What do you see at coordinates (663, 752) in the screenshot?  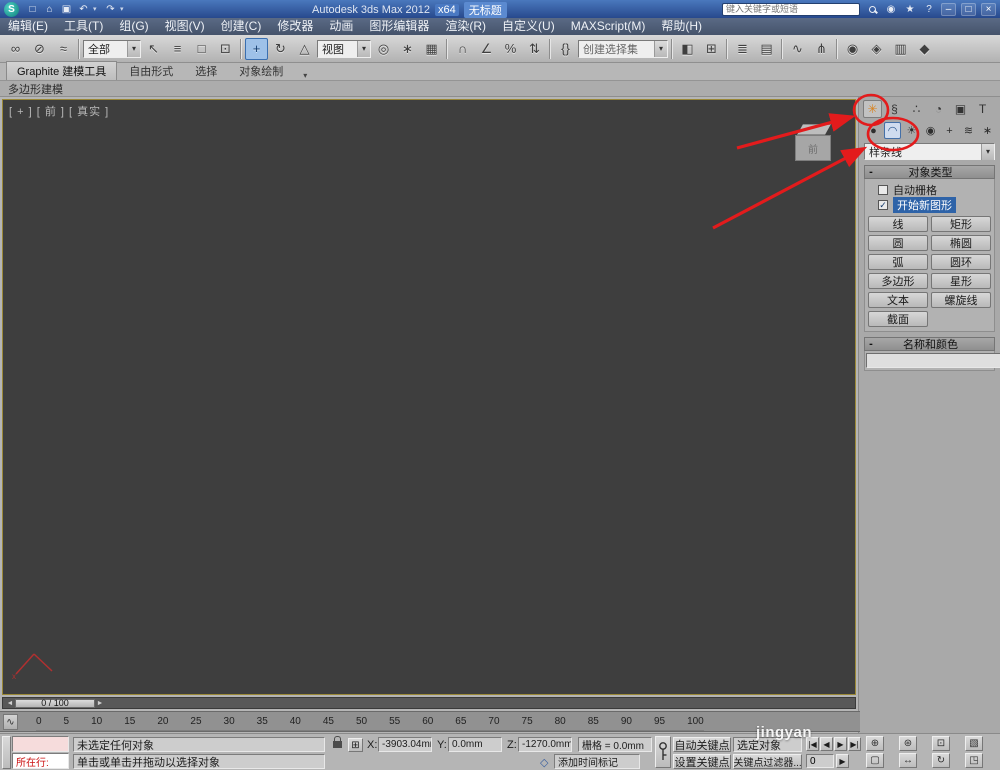 I see `set-key-button` at bounding box center [663, 752].